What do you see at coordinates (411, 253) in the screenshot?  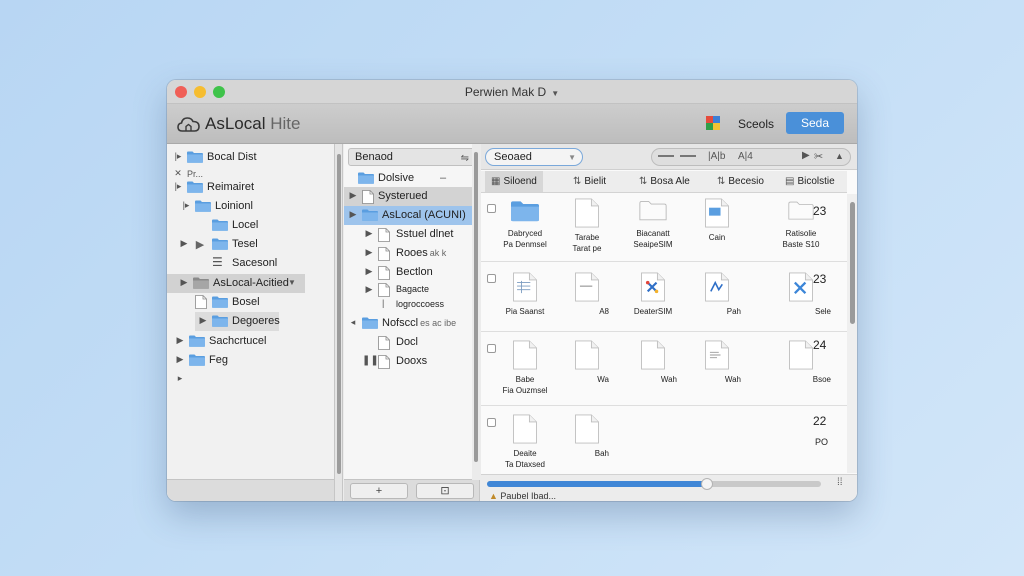 I see `tree-item: ▶ Rooes ak k` at bounding box center [411, 253].